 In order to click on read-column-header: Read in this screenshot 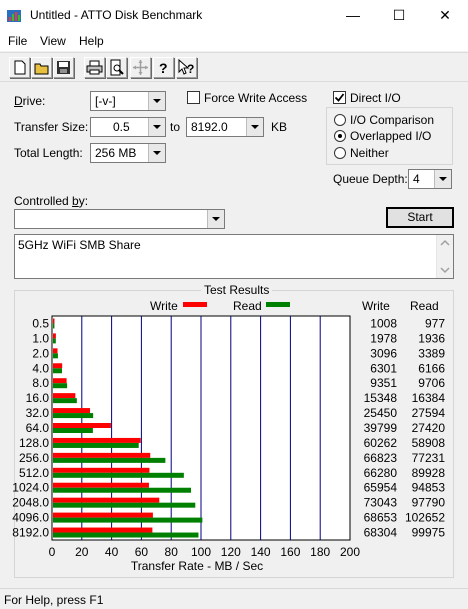, I will do `click(424, 306)`.